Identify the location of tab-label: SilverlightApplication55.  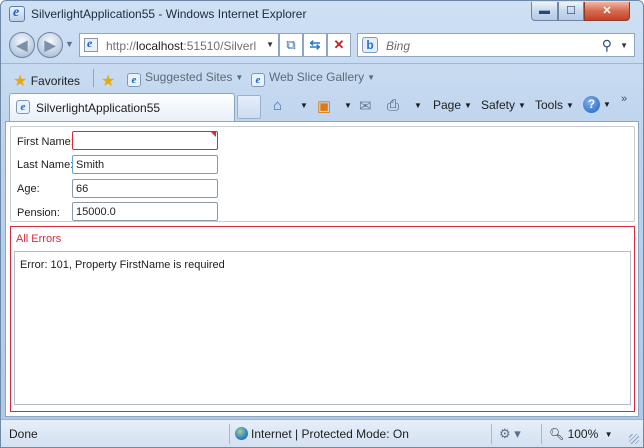
(98, 108).